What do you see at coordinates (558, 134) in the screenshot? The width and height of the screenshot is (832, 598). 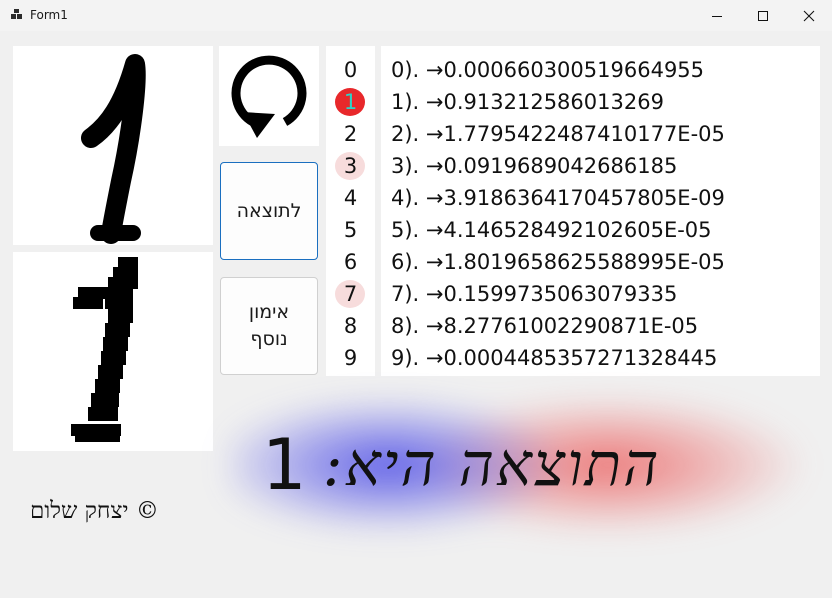 I see `probability-item: 2). →1.7795422487410177E-05` at bounding box center [558, 134].